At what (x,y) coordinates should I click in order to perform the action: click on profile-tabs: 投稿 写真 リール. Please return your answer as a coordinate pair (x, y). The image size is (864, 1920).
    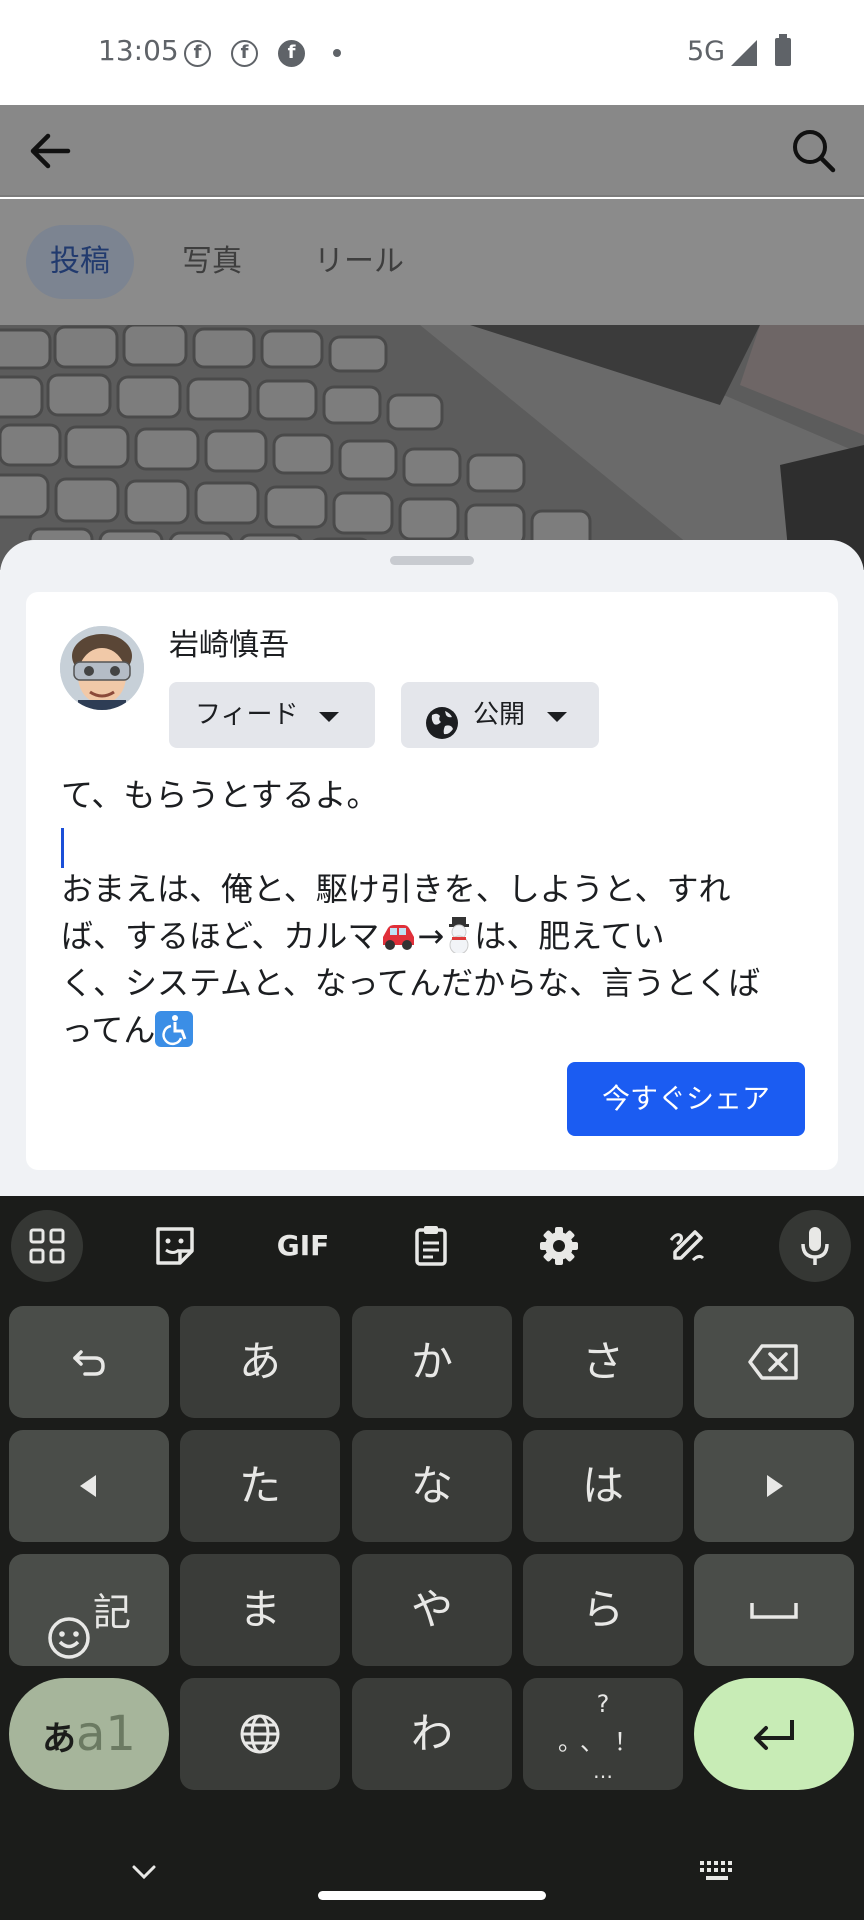
    Looking at the image, I should click on (432, 262).